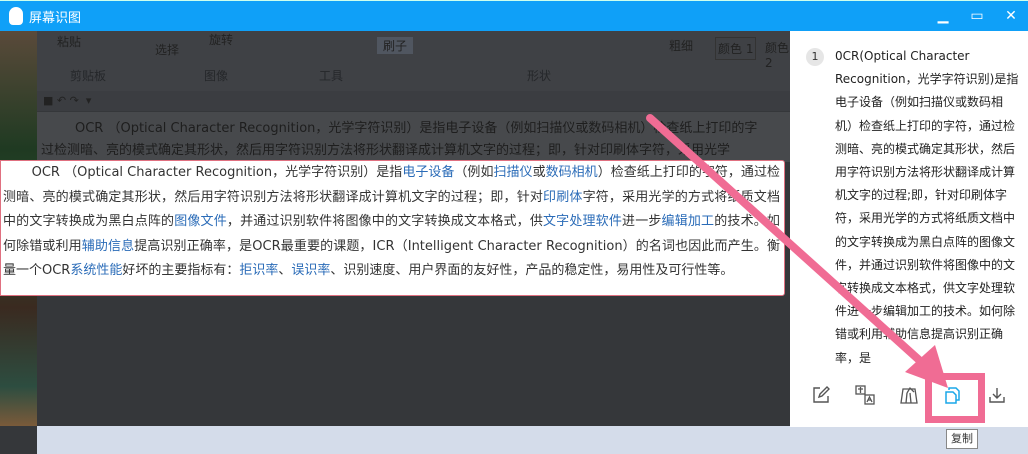 The image size is (1028, 454). I want to click on quick-access-toolbar: ■ ↶ ↷ ▾, so click(413, 101).